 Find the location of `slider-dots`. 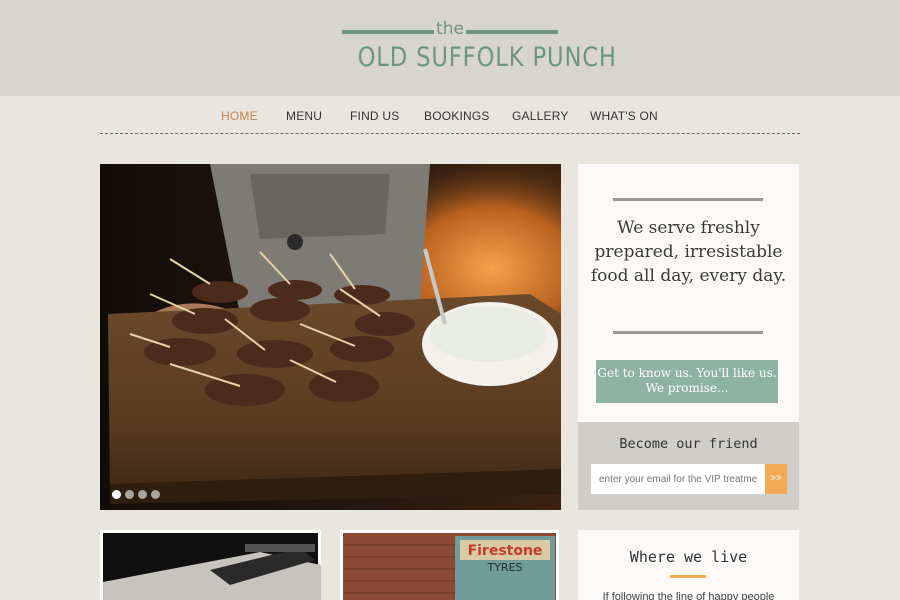

slider-dots is located at coordinates (136, 494).